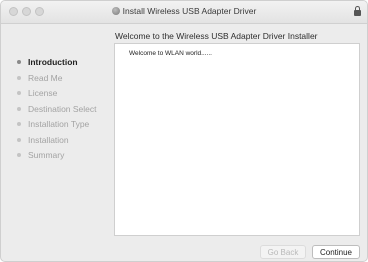 This screenshot has width=368, height=262. I want to click on step-label: Destination Select, so click(62, 108).